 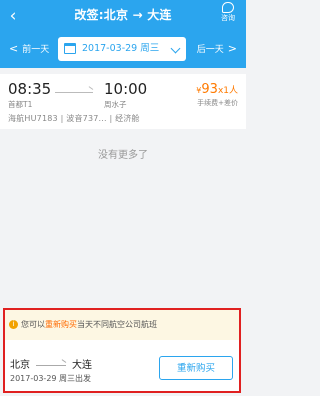 I want to click on departure-time: 08:35, so click(x=30, y=89).